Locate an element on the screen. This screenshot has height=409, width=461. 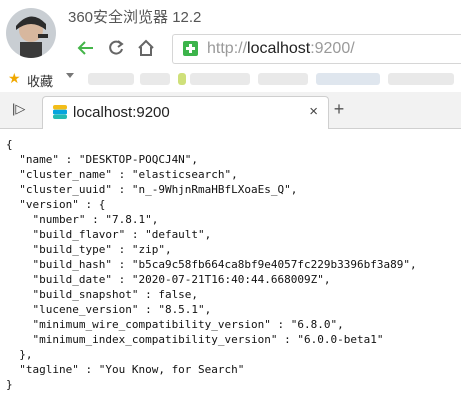
elasticsearch-icon is located at coordinates (60, 112).